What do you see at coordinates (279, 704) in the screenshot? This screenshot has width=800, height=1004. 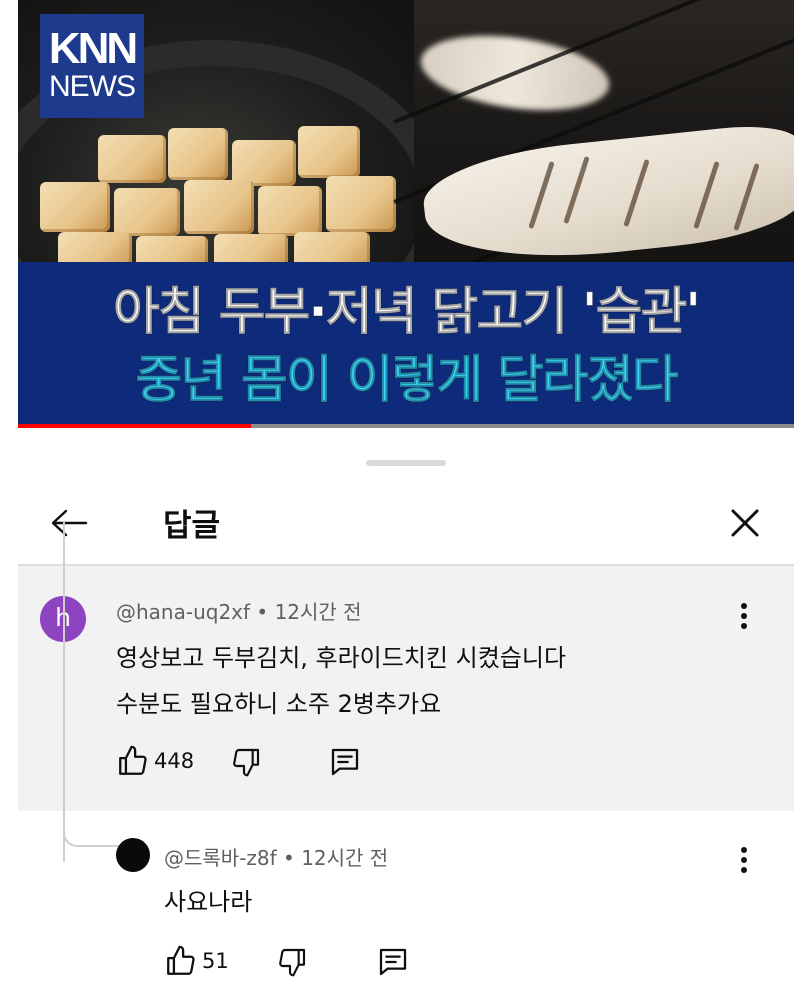 I see `comment-text-line-2: 수분도 필요하니 소주 2병추가요` at bounding box center [279, 704].